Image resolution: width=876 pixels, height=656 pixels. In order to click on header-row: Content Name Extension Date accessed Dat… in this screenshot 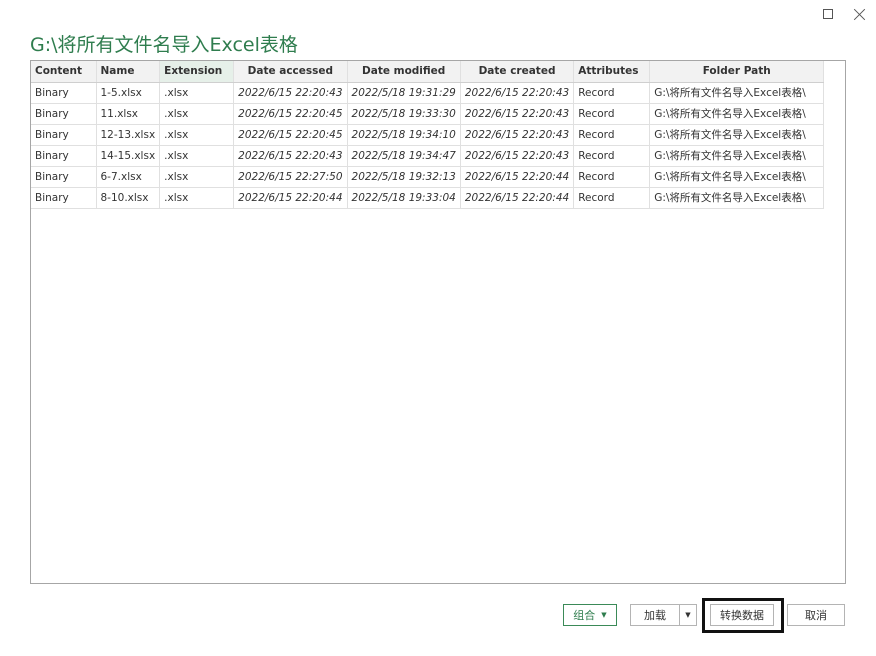, I will do `click(428, 72)`.